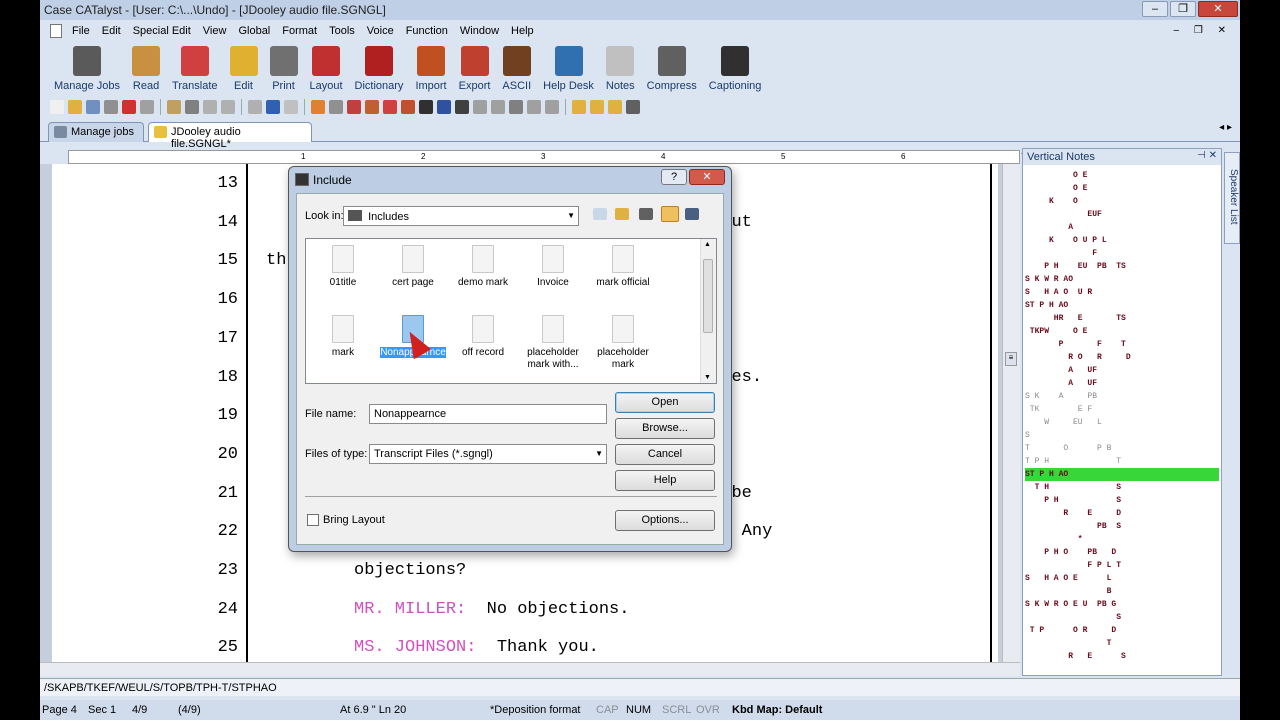 This screenshot has height=720, width=1280. Describe the element at coordinates (620, 67) in the screenshot. I see `ribbon-notes-button: Notes` at that location.